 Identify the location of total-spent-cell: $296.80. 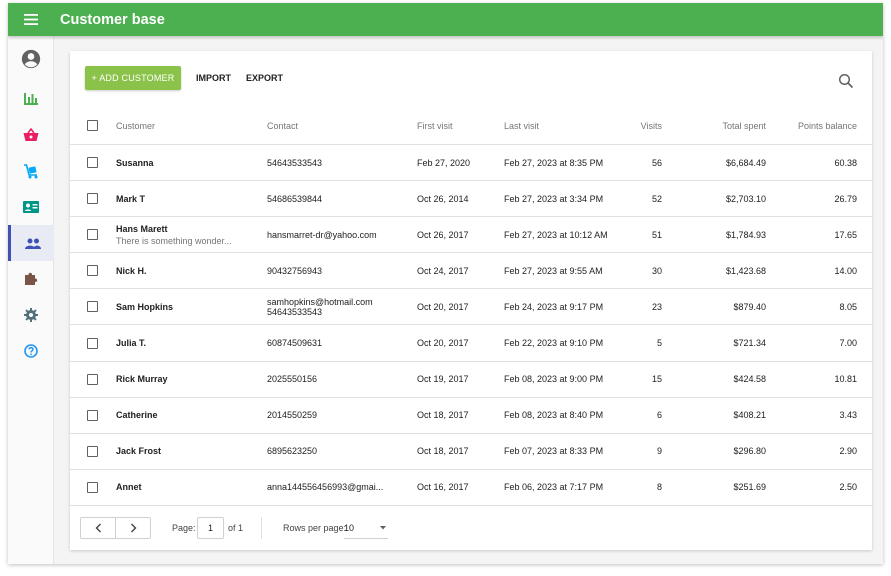
(728, 451).